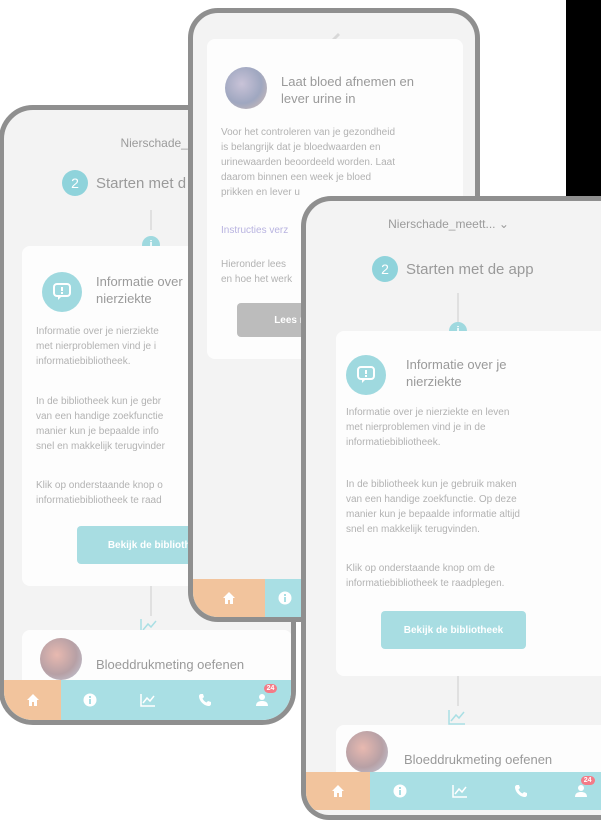 Image resolution: width=601 pixels, height=820 pixels. What do you see at coordinates (254, 230) in the screenshot?
I see `instructions-link: Instructies verz` at bounding box center [254, 230].